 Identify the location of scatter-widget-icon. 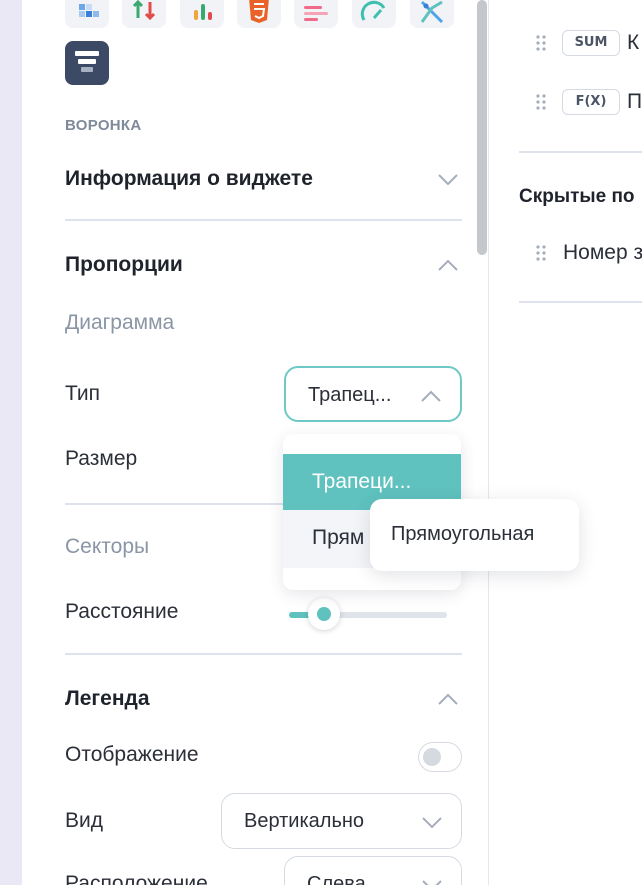
(432, 14).